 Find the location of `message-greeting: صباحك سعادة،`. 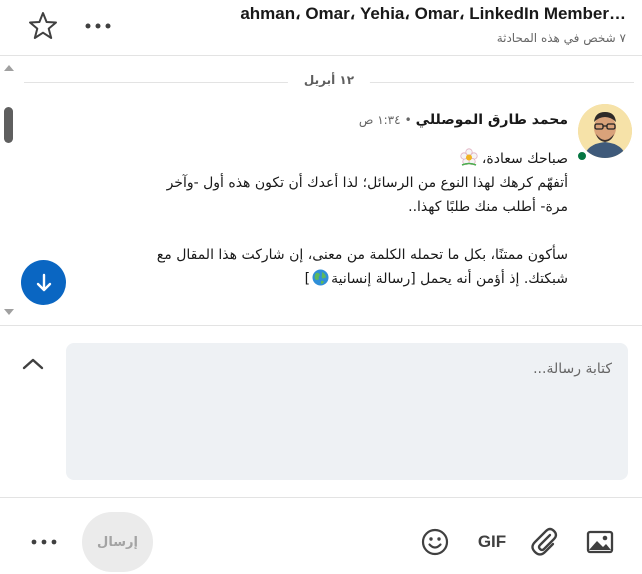

message-greeting: صباحك سعادة، is located at coordinates (524, 159).